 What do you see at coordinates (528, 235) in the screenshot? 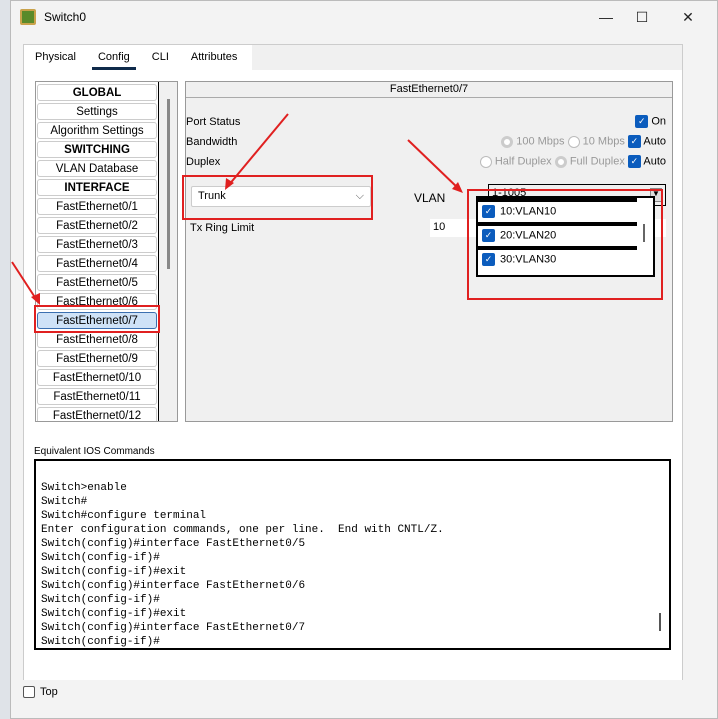
I see `vlan-option-label: 20:VLAN20` at bounding box center [528, 235].